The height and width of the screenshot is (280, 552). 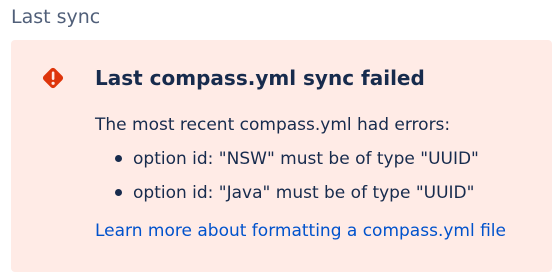 I want to click on banner-title: Last compass.yml sync failed, so click(x=260, y=78).